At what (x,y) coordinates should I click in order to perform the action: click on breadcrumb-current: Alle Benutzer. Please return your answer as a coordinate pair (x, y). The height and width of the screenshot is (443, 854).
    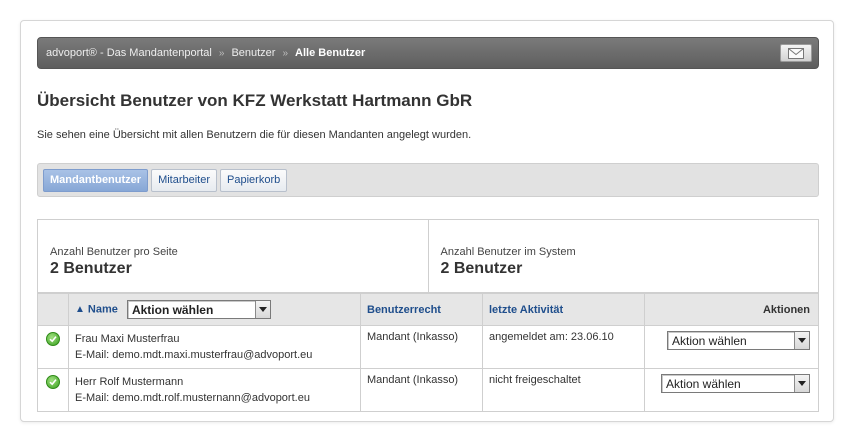
    Looking at the image, I should click on (330, 53).